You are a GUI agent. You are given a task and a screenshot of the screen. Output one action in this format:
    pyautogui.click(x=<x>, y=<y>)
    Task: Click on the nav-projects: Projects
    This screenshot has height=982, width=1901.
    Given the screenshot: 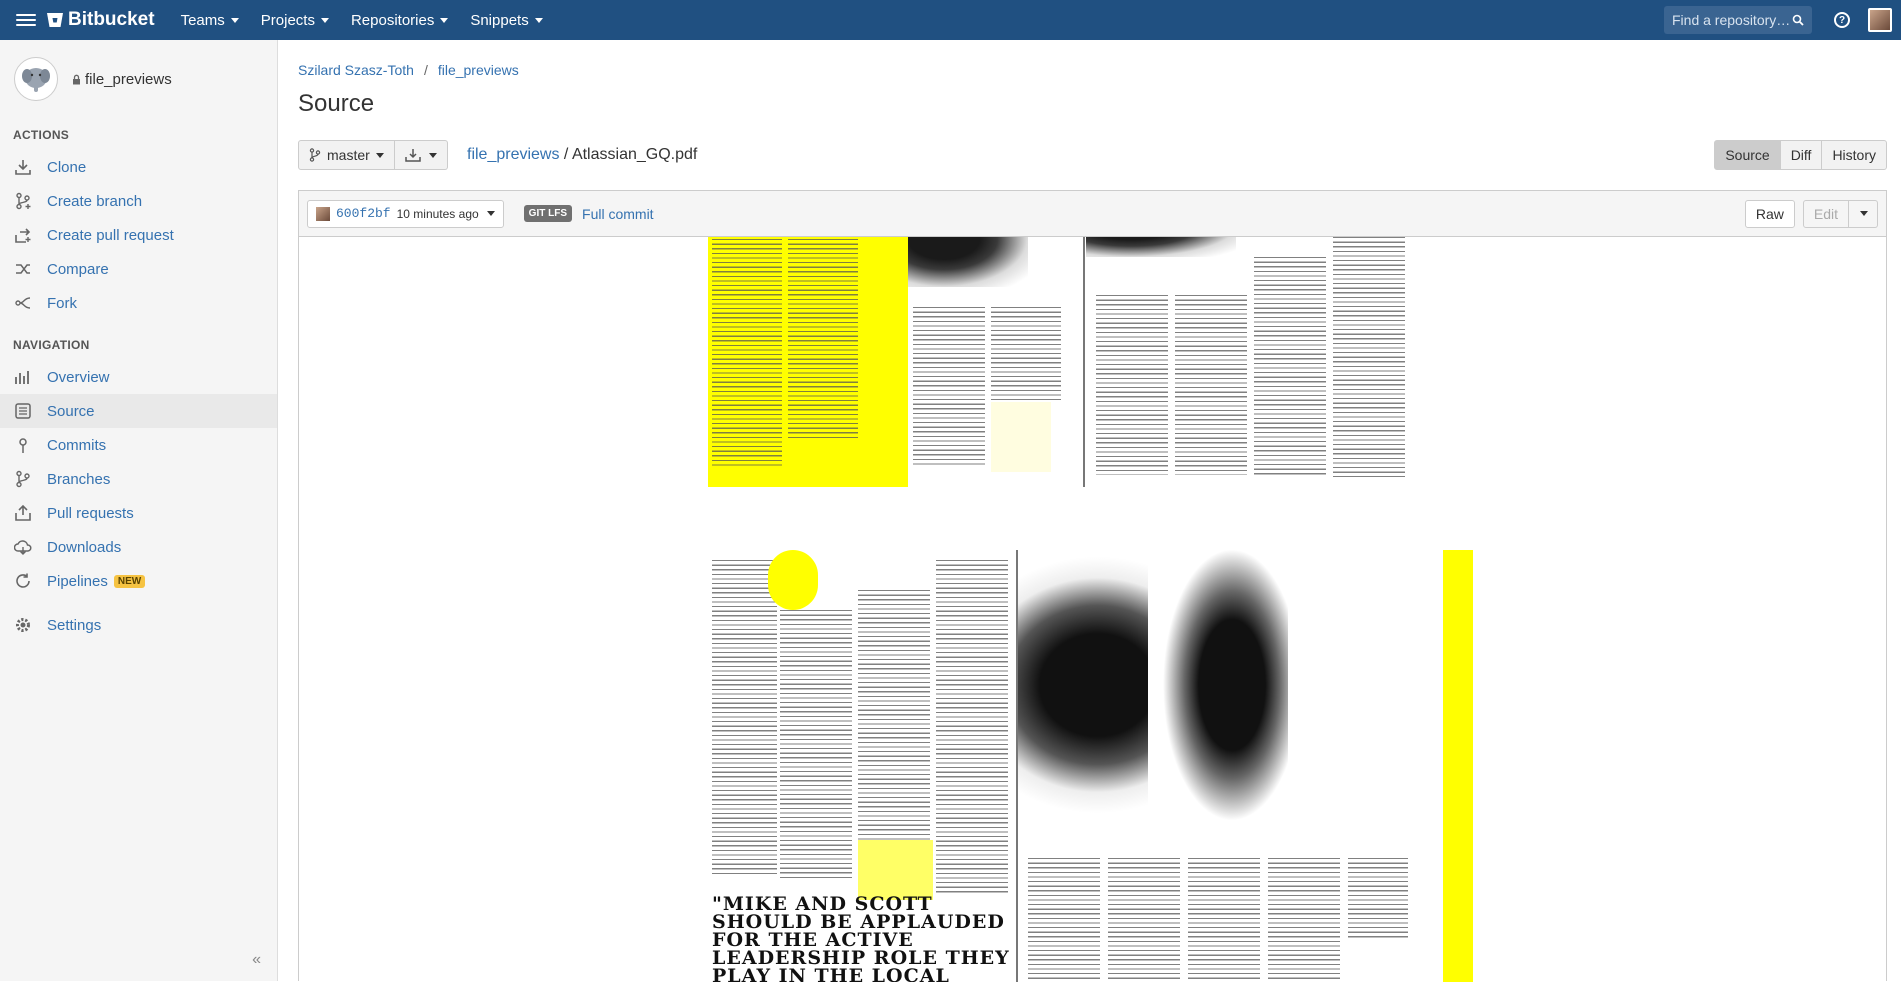 What is the action you would take?
    pyautogui.click(x=295, y=20)
    